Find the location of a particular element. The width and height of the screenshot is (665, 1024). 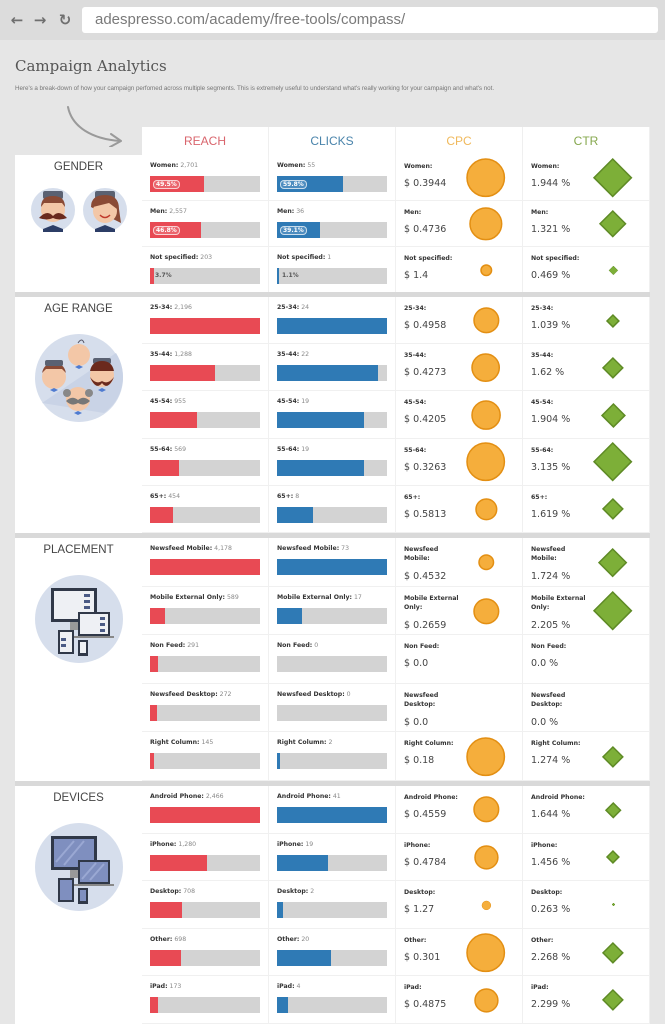

cpc-value: $ 0.4559 is located at coordinates (425, 814).